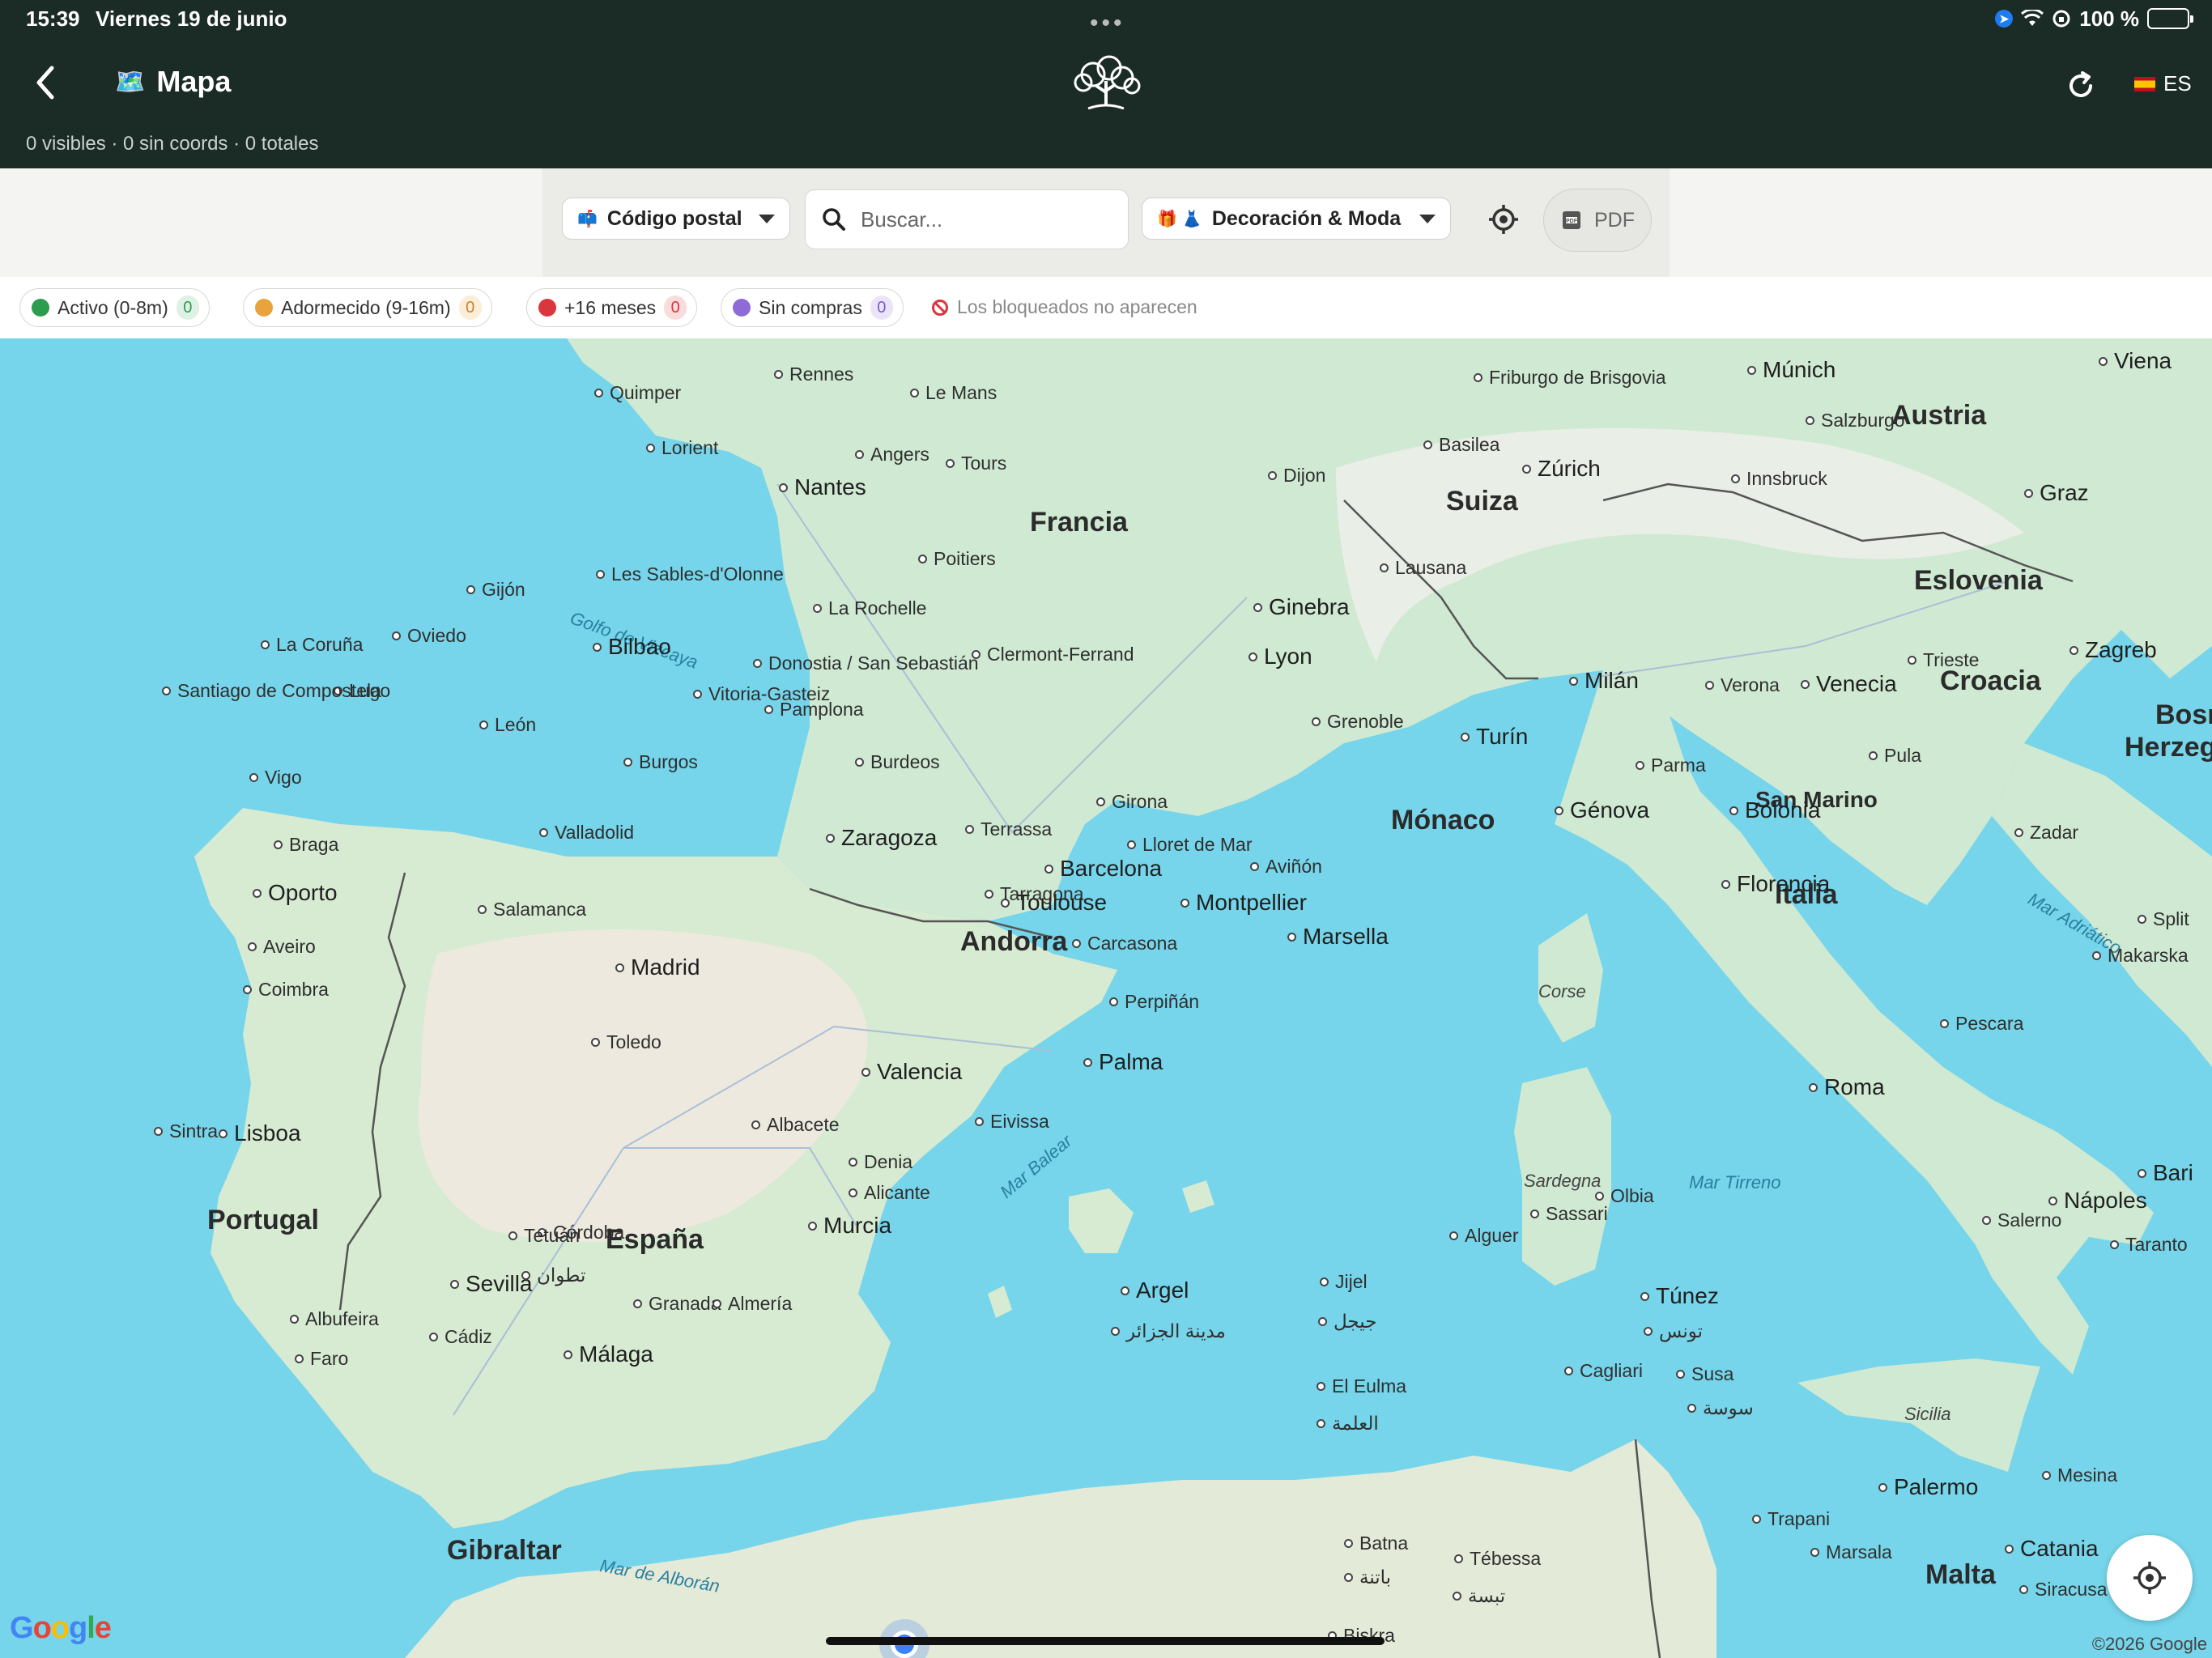  Describe the element at coordinates (1939, 415) in the screenshot. I see `country-label: Austria` at that location.